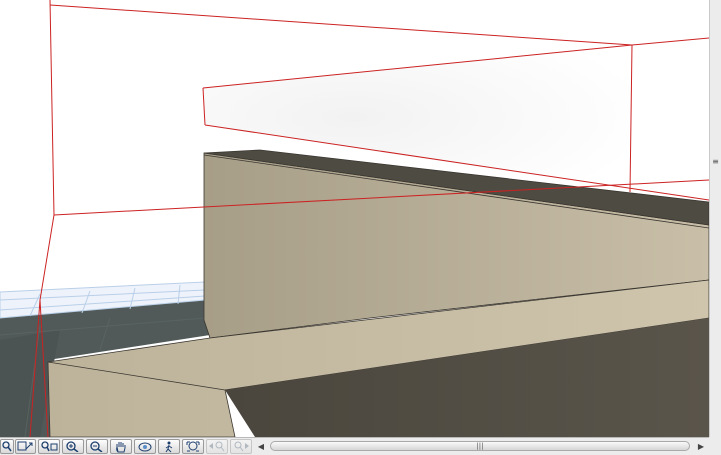 The height and width of the screenshot is (455, 721). I want to click on zoom-window-button, so click(49, 446).